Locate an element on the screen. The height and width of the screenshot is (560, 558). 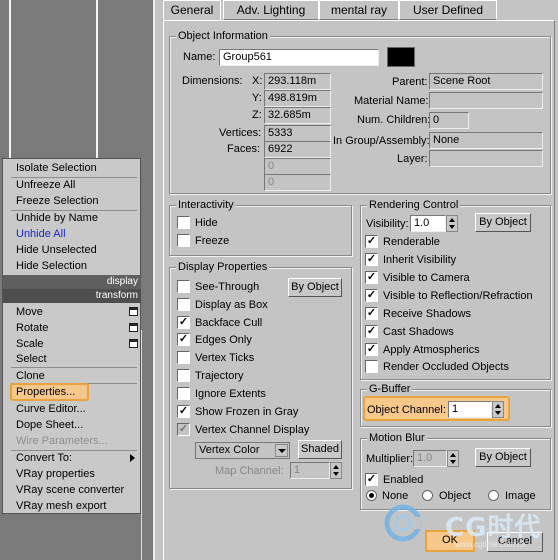
trajectory-checkbox is located at coordinates (183, 375).